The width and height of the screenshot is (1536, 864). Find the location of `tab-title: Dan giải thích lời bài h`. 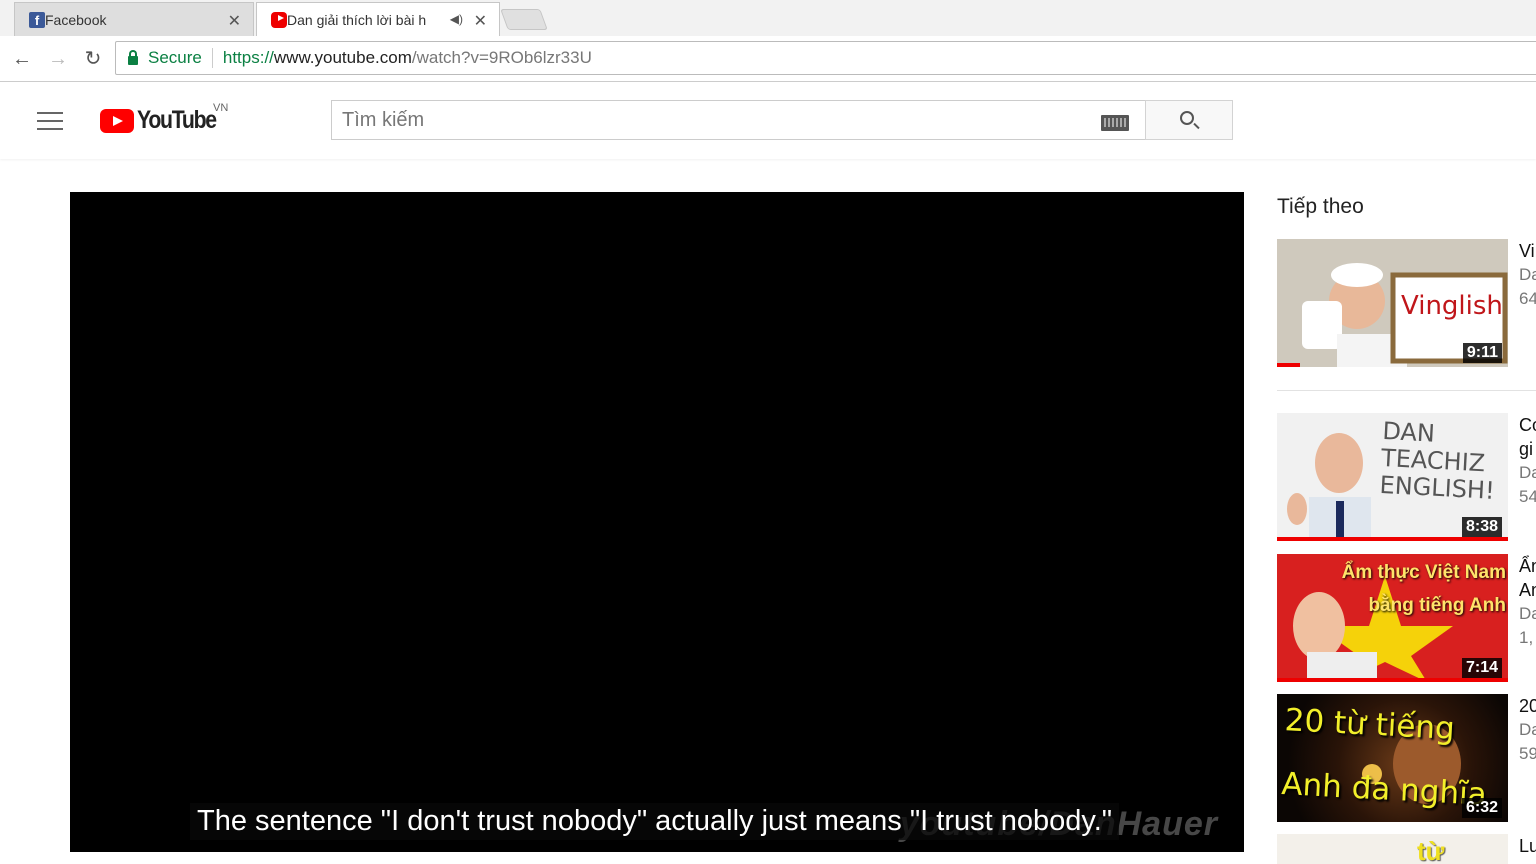

tab-title: Dan giải thích lời bài h is located at coordinates (357, 19).